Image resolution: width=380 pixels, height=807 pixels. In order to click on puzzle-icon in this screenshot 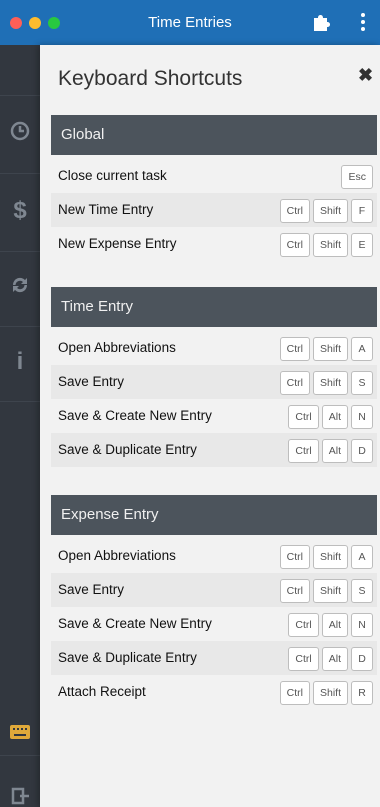, I will do `click(321, 22)`.